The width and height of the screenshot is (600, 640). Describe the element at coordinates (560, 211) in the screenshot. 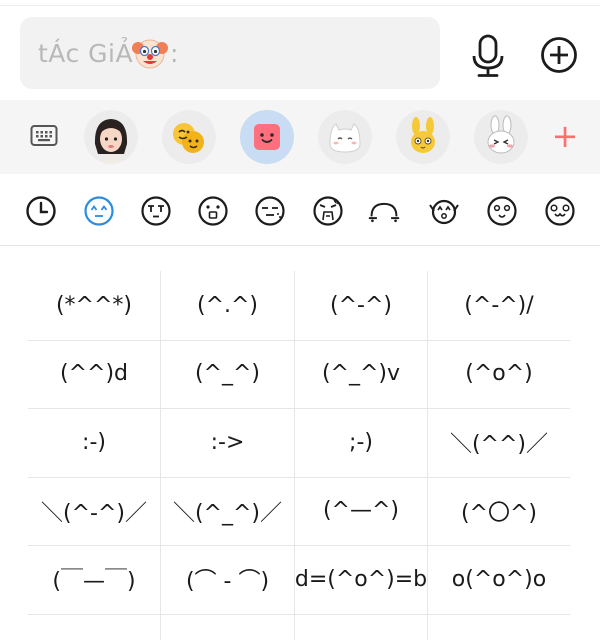

I see `bear-face-icon` at that location.